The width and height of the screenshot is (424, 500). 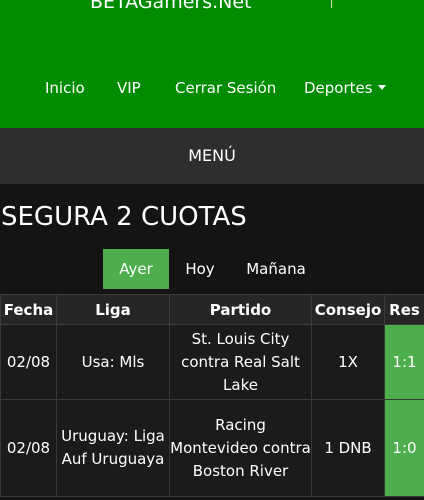 I want to click on menu-toggle-button: MENÚ, so click(x=212, y=156).